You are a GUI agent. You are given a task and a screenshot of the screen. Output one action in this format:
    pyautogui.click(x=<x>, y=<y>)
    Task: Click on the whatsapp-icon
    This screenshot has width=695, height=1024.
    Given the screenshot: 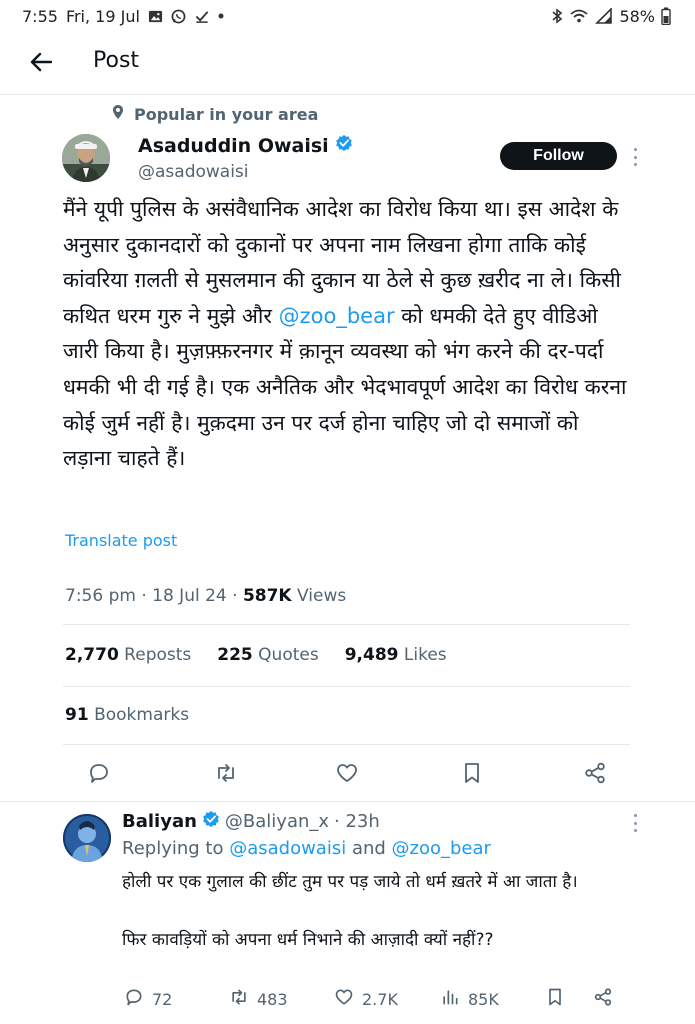 What is the action you would take?
    pyautogui.click(x=178, y=16)
    